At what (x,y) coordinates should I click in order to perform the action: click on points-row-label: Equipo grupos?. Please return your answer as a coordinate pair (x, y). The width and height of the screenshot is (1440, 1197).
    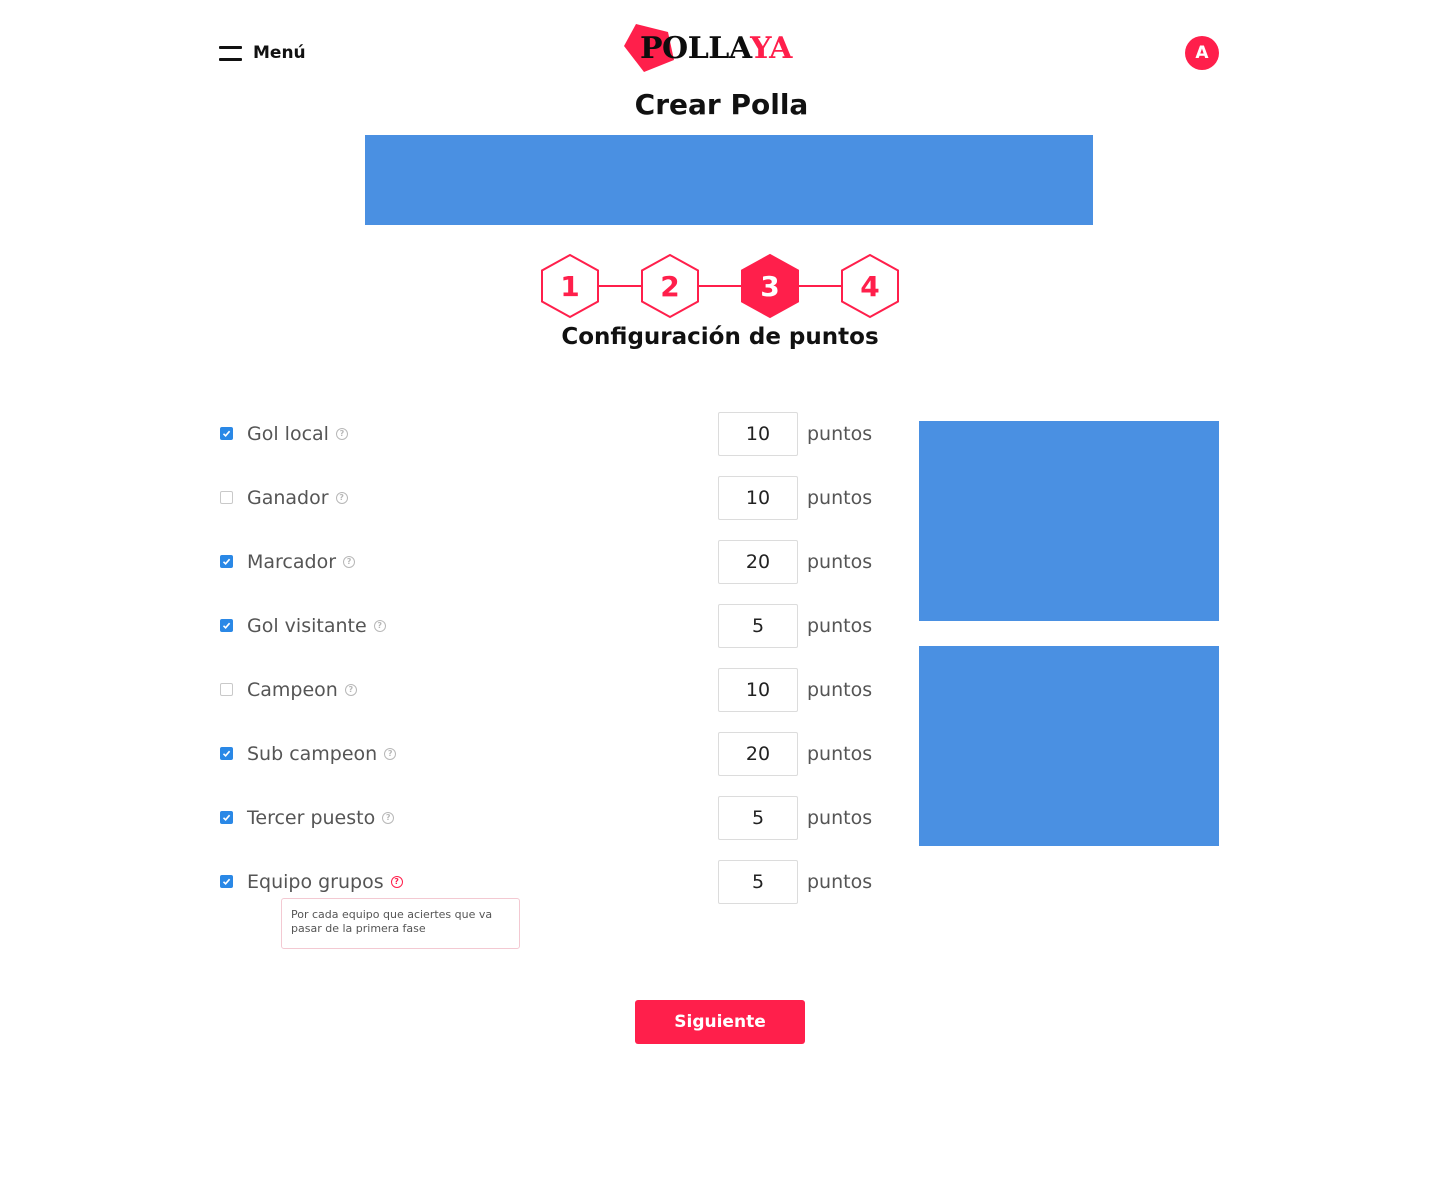
    Looking at the image, I should click on (325, 882).